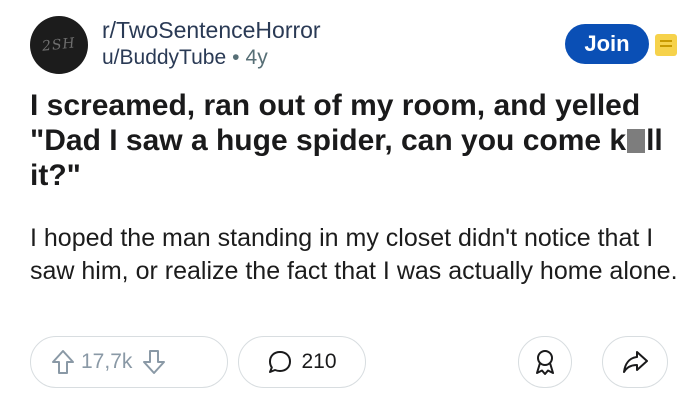  I want to click on share-arrow-icon, so click(635, 362).